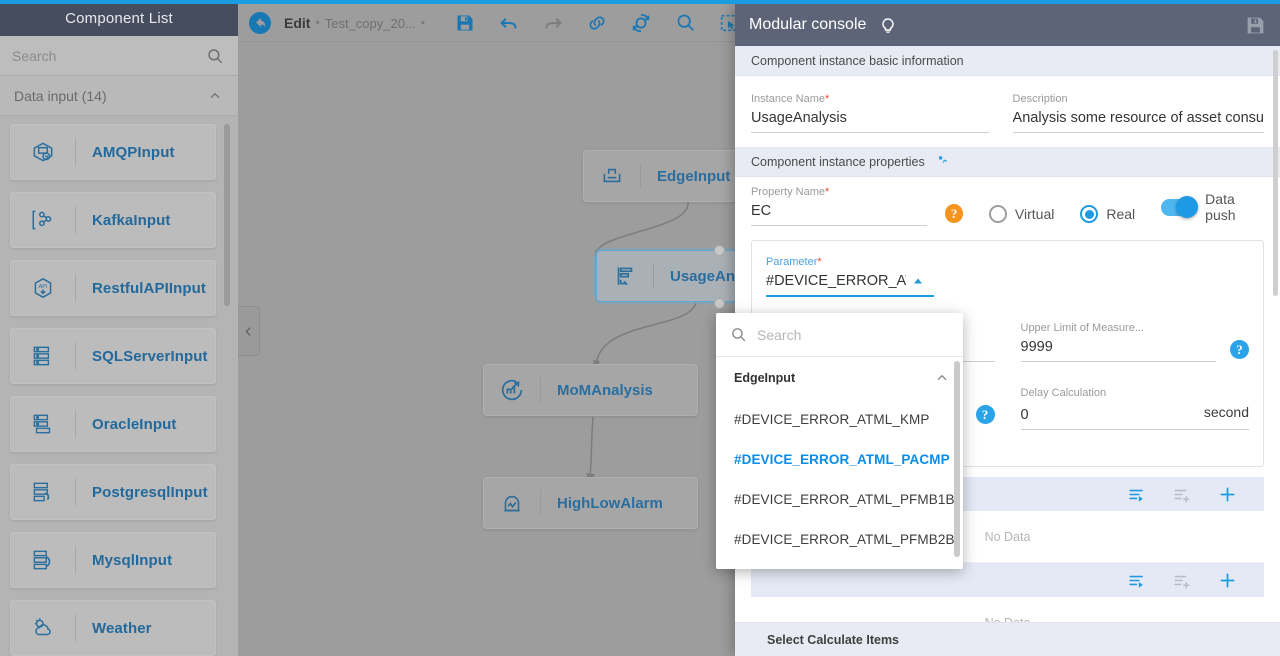 The height and width of the screenshot is (656, 1280). Describe the element at coordinates (839, 459) in the screenshot. I see `dropdown-option-selected: #DEVICE_ERROR_ATML_PACMP` at that location.